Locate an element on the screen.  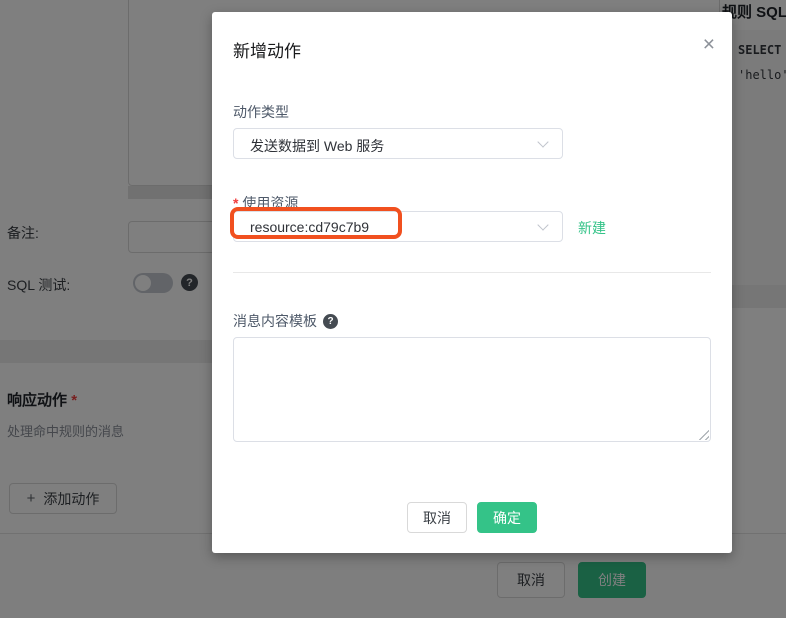
template-label: 消息内容模板 is located at coordinates (275, 321).